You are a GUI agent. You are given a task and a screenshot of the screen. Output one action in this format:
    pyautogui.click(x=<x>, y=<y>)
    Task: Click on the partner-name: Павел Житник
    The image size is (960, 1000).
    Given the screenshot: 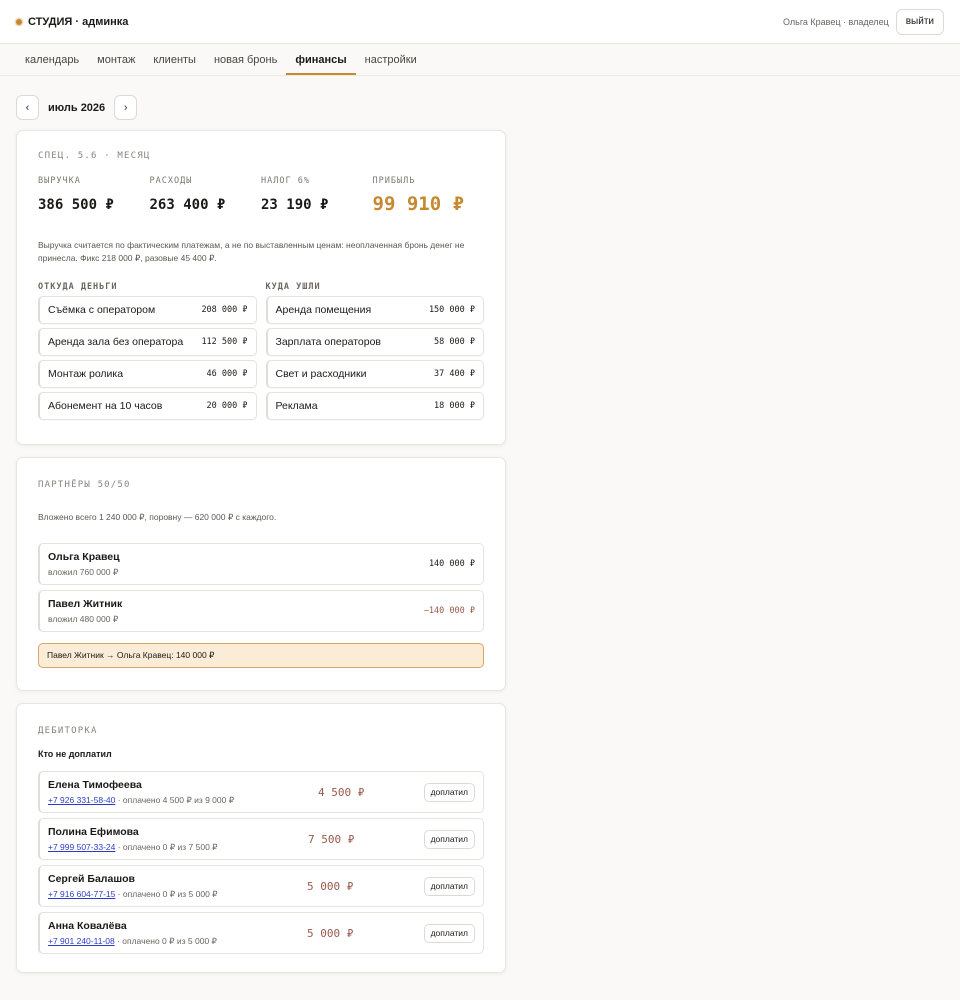 What is the action you would take?
    pyautogui.click(x=85, y=603)
    